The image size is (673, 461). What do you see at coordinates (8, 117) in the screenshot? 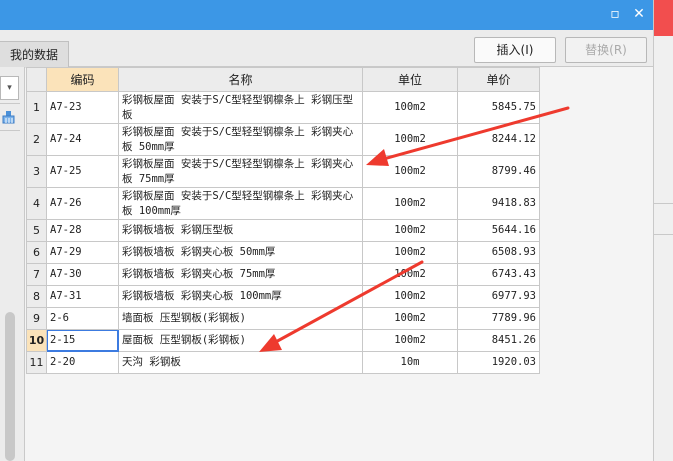
I see `brush-icon` at bounding box center [8, 117].